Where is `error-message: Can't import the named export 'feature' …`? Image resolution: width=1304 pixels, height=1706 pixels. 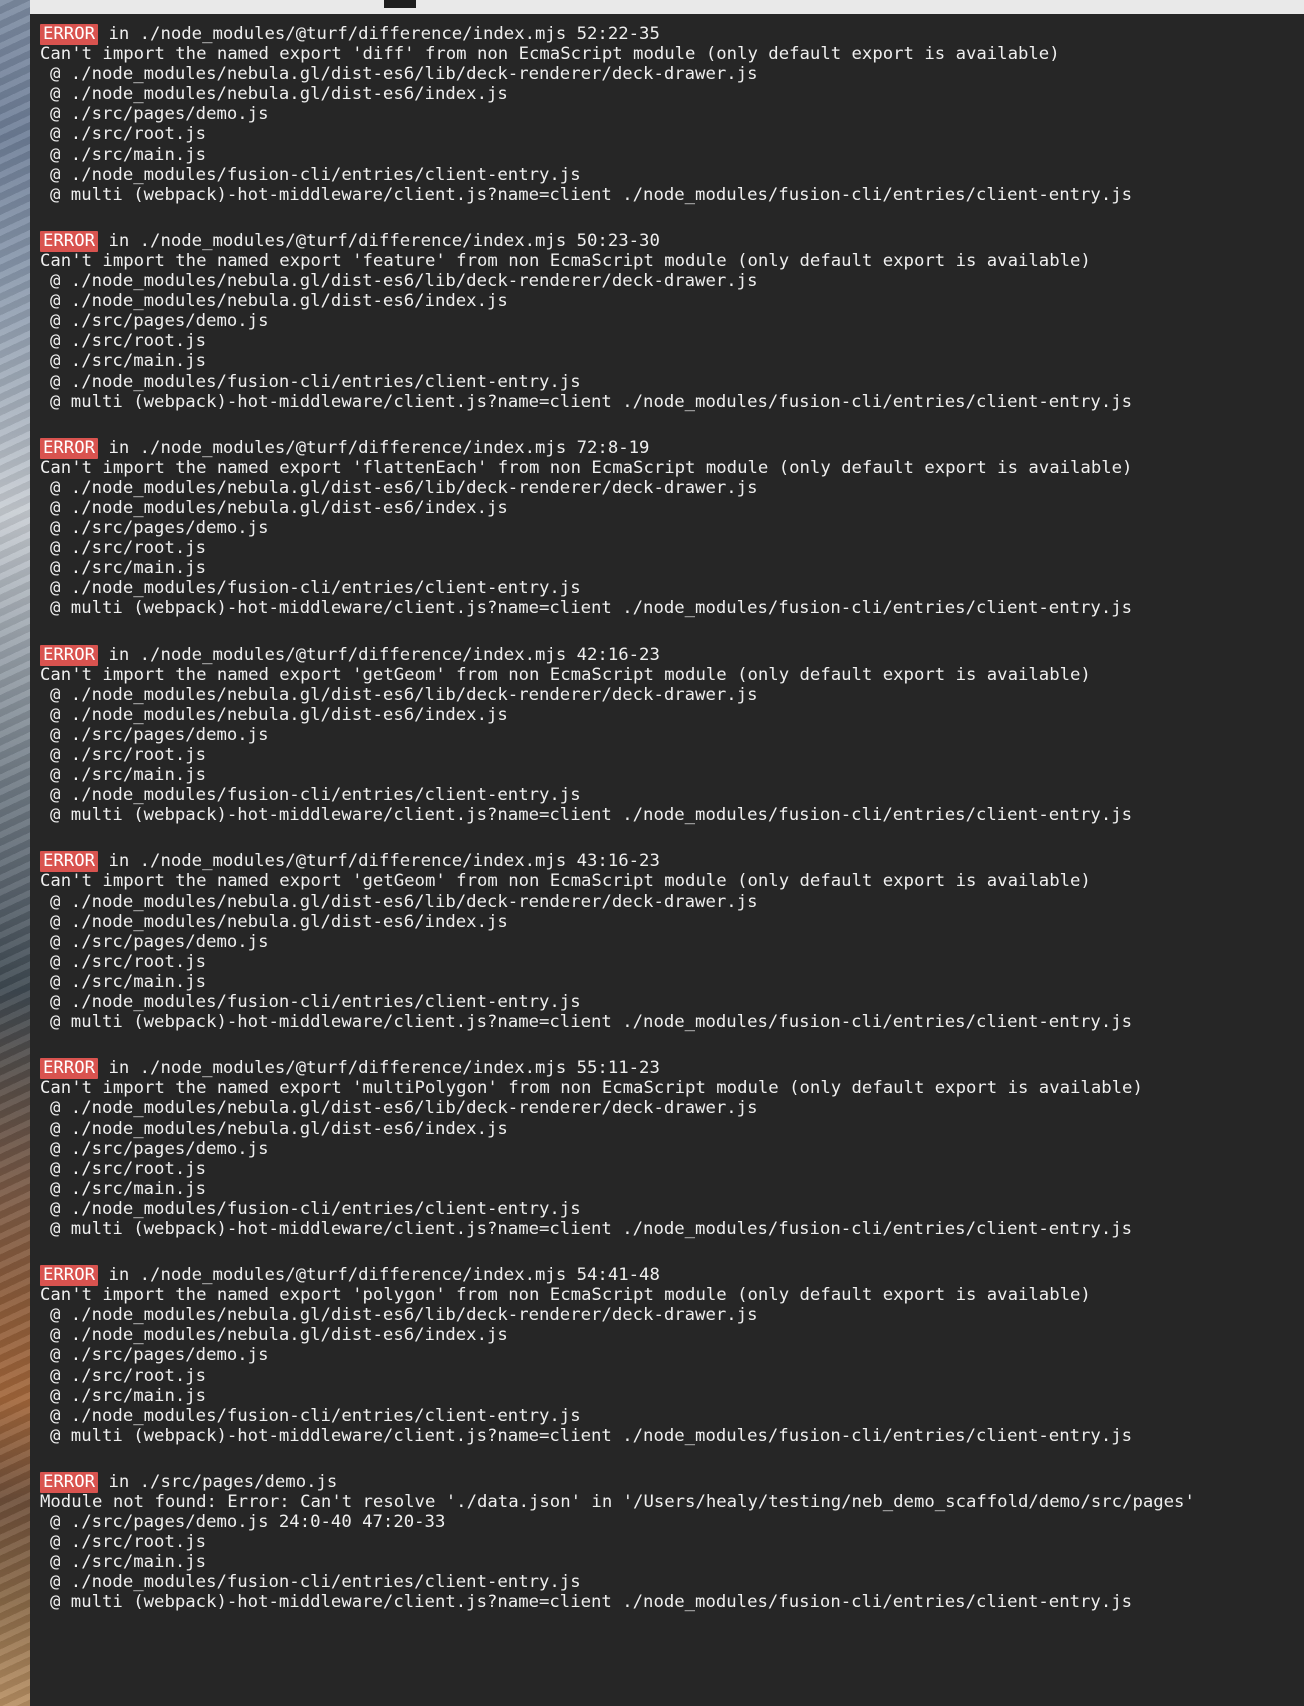
error-message: Can't import the named export 'feature' … is located at coordinates (565, 260).